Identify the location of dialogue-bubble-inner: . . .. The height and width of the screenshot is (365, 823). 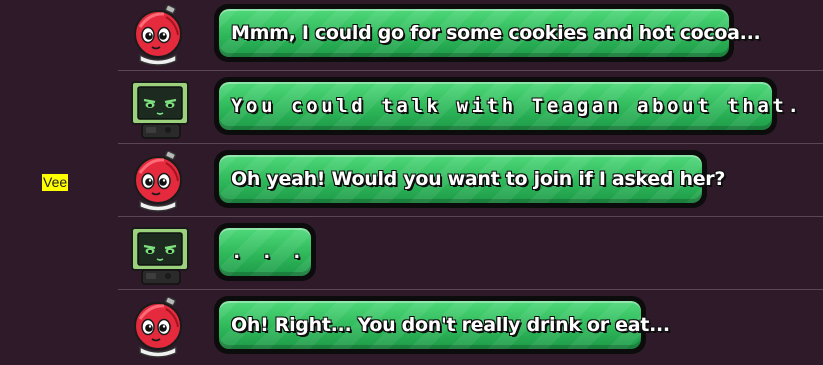
(265, 252).